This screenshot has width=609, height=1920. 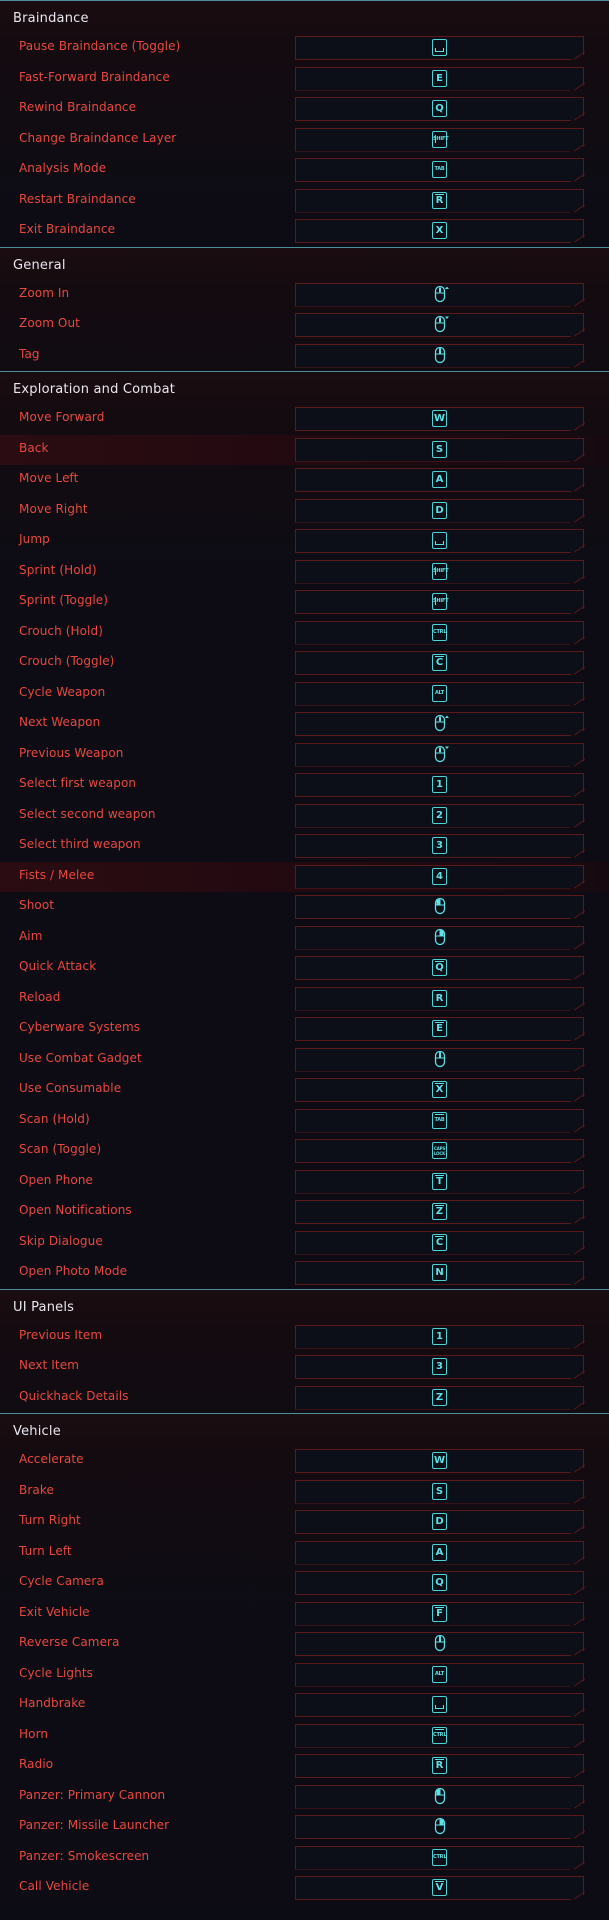 I want to click on keycap-icon: X, so click(x=439, y=1089).